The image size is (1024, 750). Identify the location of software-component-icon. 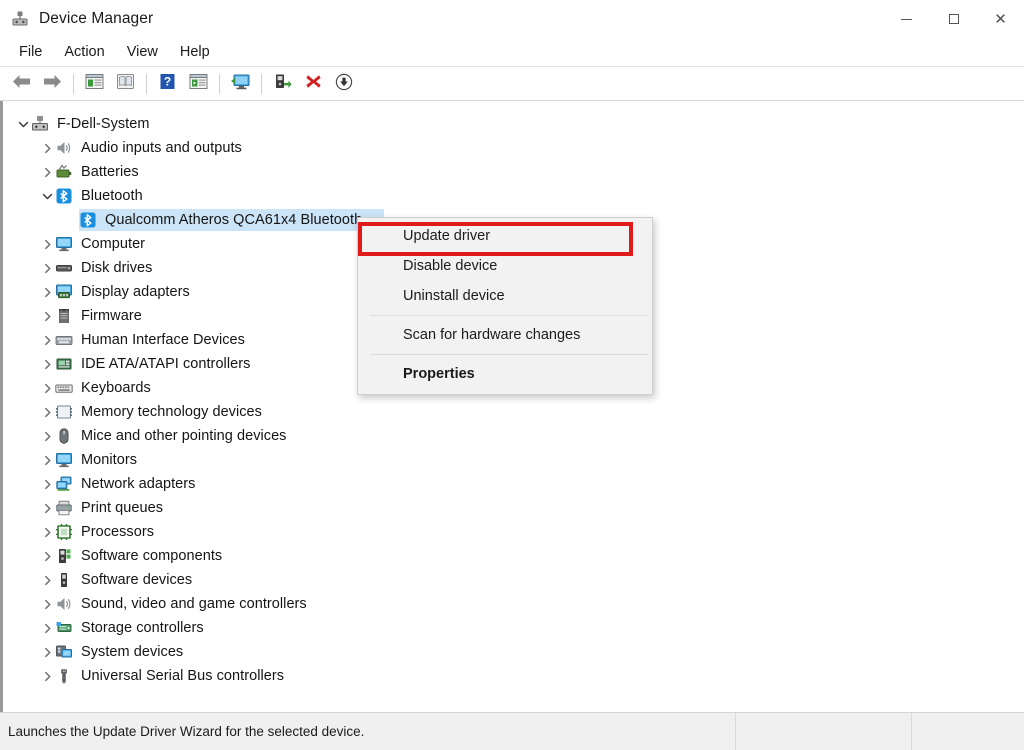
(64, 556).